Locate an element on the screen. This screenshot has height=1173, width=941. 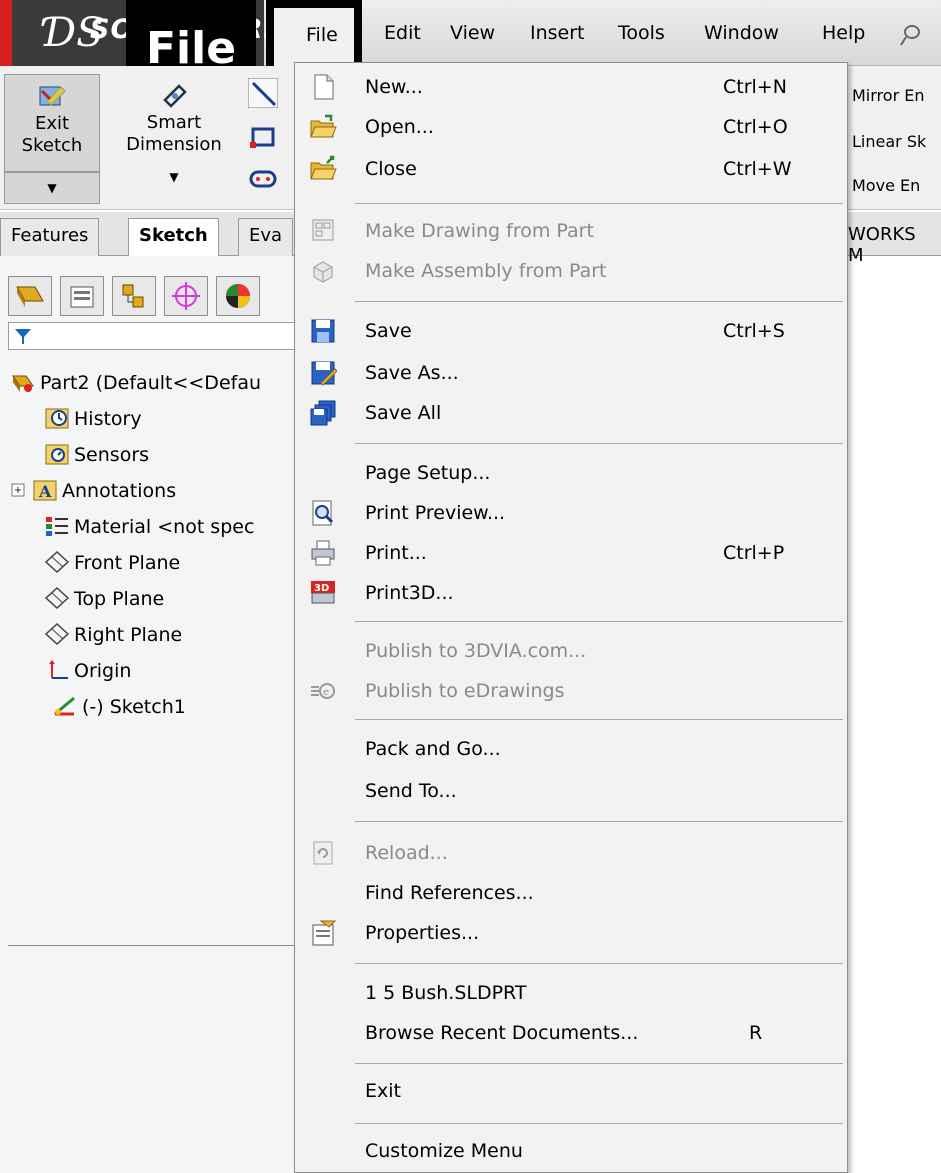
menu-help: Help is located at coordinates (843, 33).